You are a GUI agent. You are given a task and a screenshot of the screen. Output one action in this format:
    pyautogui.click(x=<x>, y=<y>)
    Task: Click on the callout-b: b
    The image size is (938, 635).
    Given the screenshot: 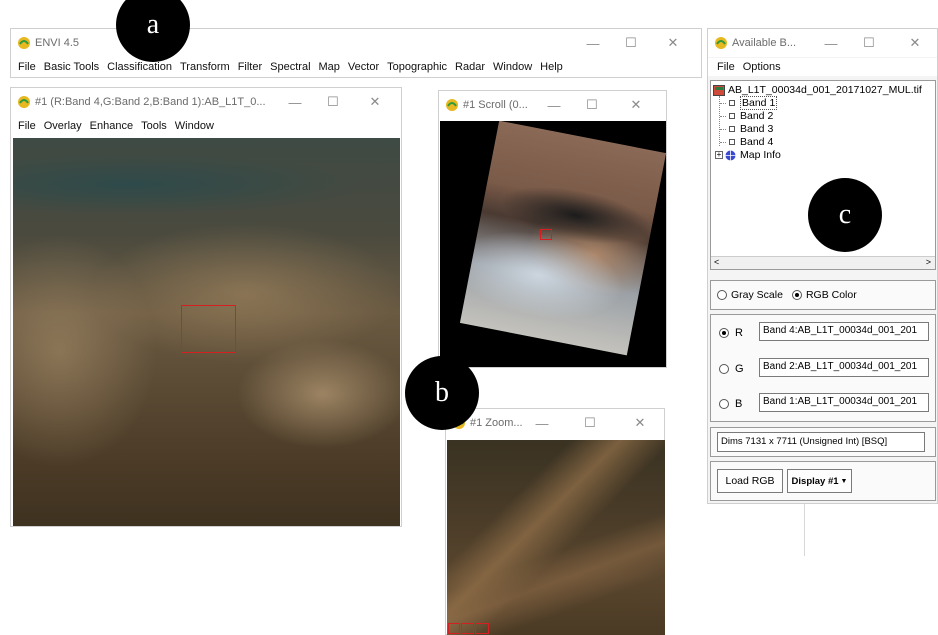 What is the action you would take?
    pyautogui.click(x=442, y=393)
    